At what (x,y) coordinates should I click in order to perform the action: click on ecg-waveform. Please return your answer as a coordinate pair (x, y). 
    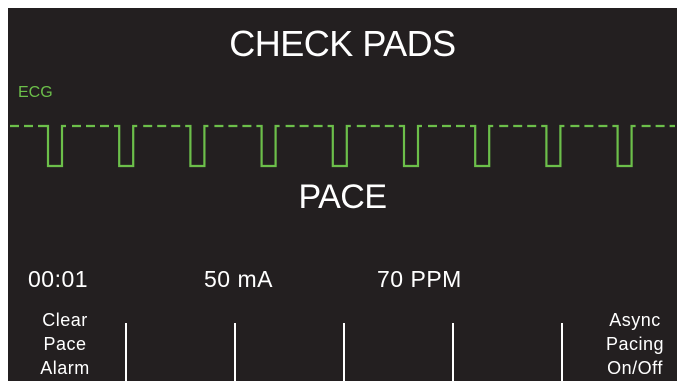
    Looking at the image, I should click on (342, 146).